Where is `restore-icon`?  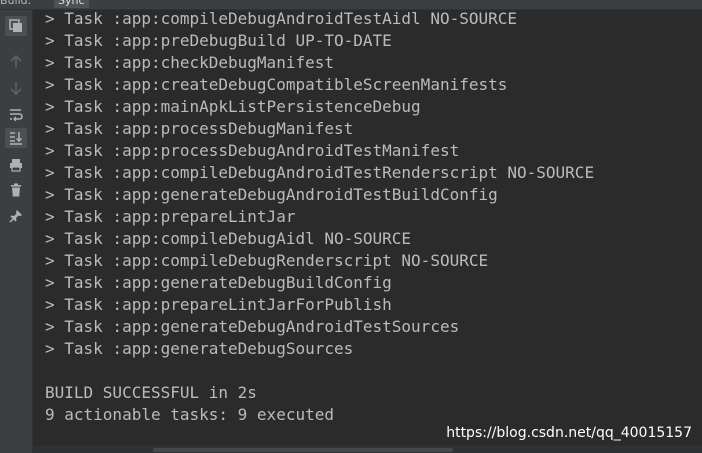
restore-icon is located at coordinates (15, 25).